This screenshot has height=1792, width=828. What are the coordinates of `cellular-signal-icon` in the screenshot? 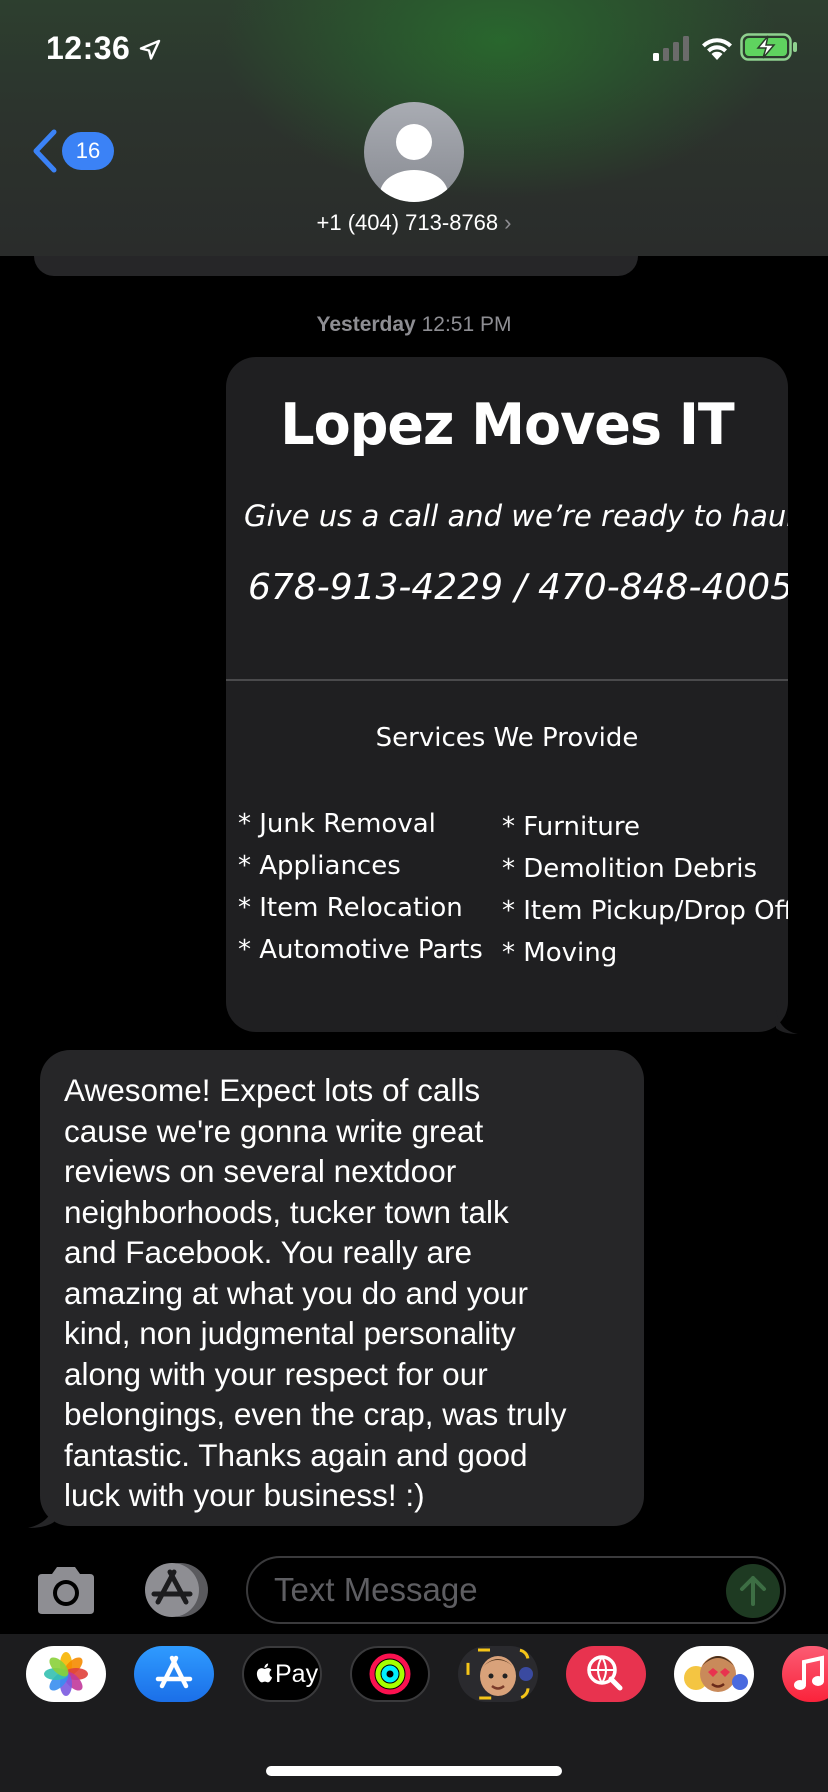 It's located at (671, 48).